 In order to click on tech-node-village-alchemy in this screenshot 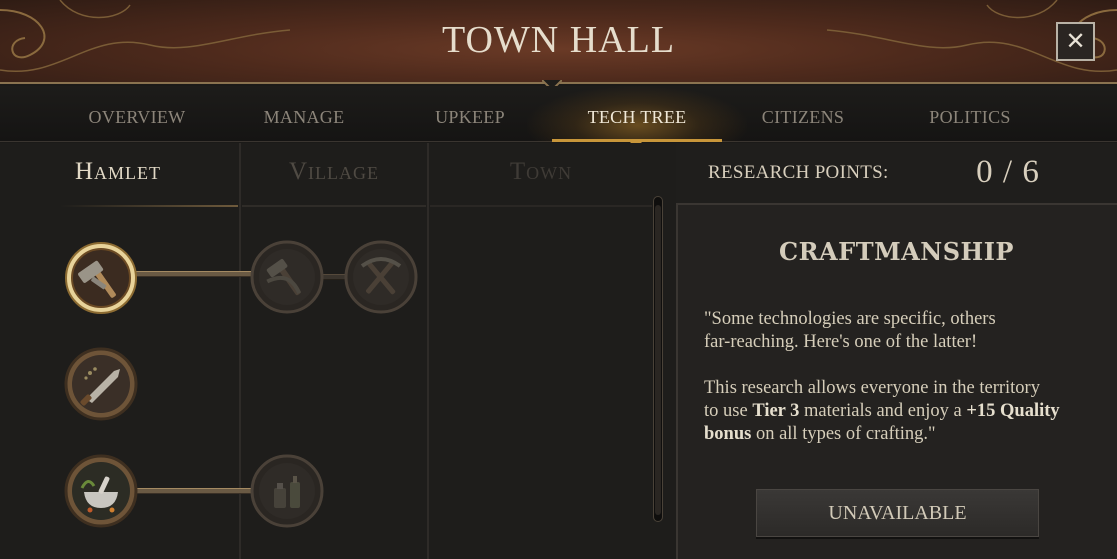, I will do `click(287, 491)`.